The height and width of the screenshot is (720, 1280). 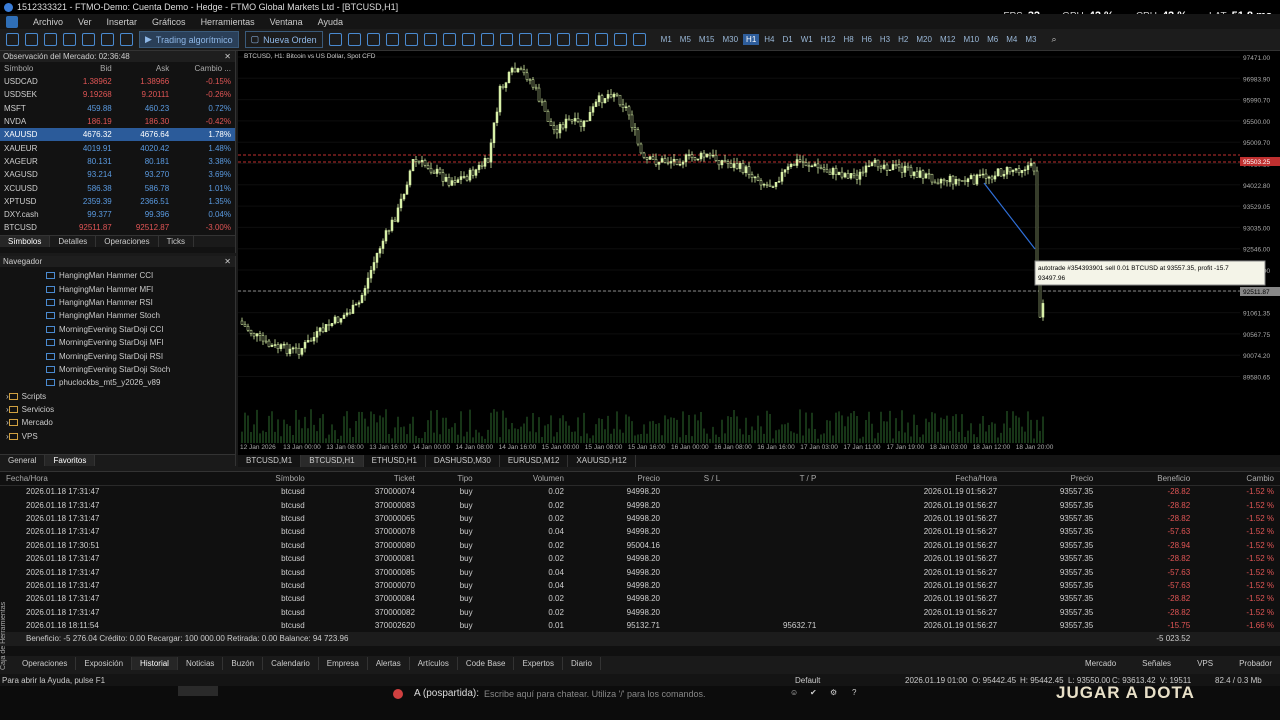 What do you see at coordinates (365, 479) in the screenshot?
I see `history-col: Ticket` at bounding box center [365, 479].